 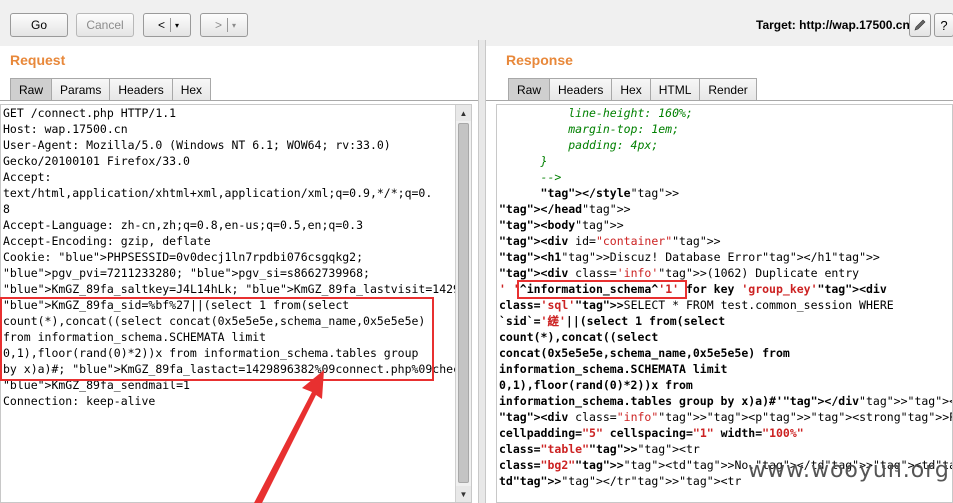 What do you see at coordinates (90, 113) in the screenshot?
I see `request-line: GET /connect.php HTTP/1.1` at bounding box center [90, 113].